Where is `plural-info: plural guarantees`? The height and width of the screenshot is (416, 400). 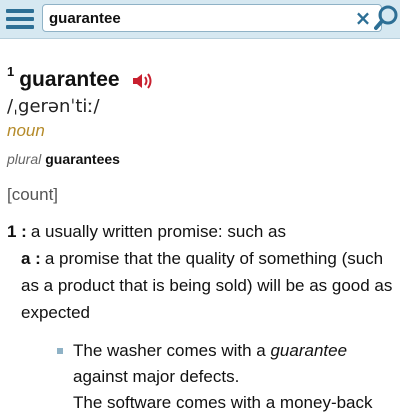
plural-info: plural guarantees is located at coordinates (203, 162).